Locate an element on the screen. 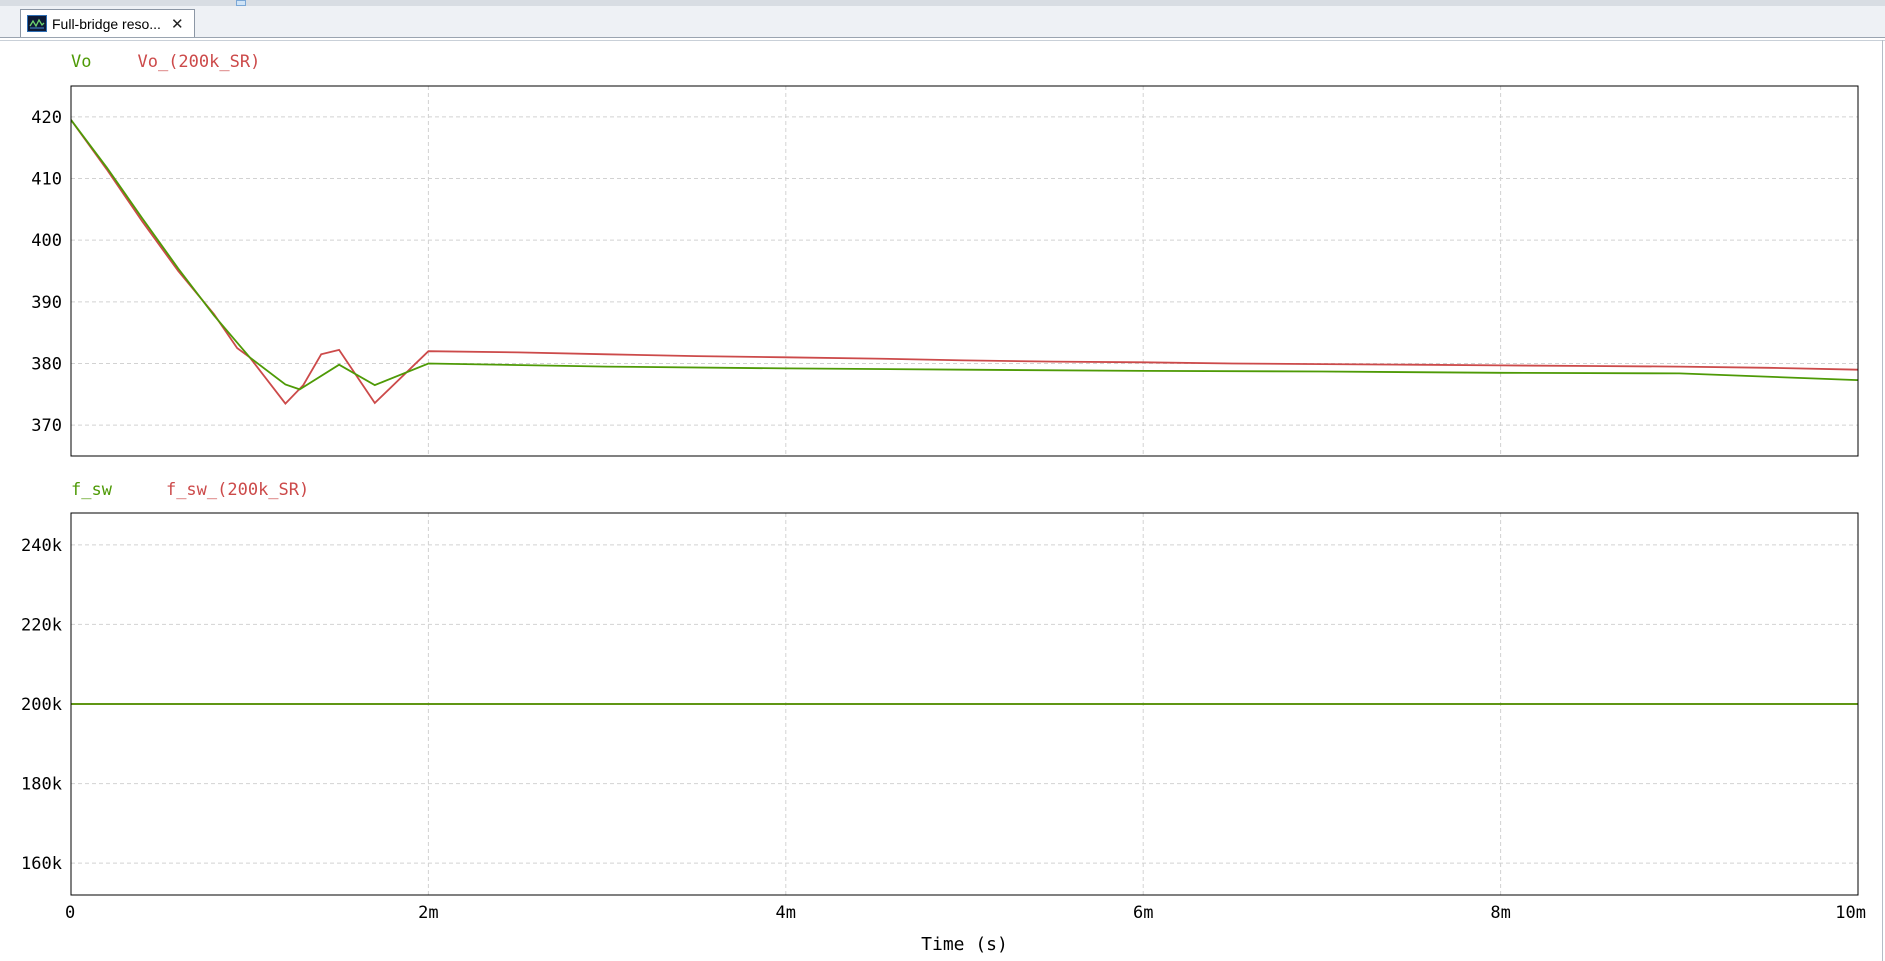 This screenshot has height=961, width=1885. x-tick-label: 2m is located at coordinates (428, 913).